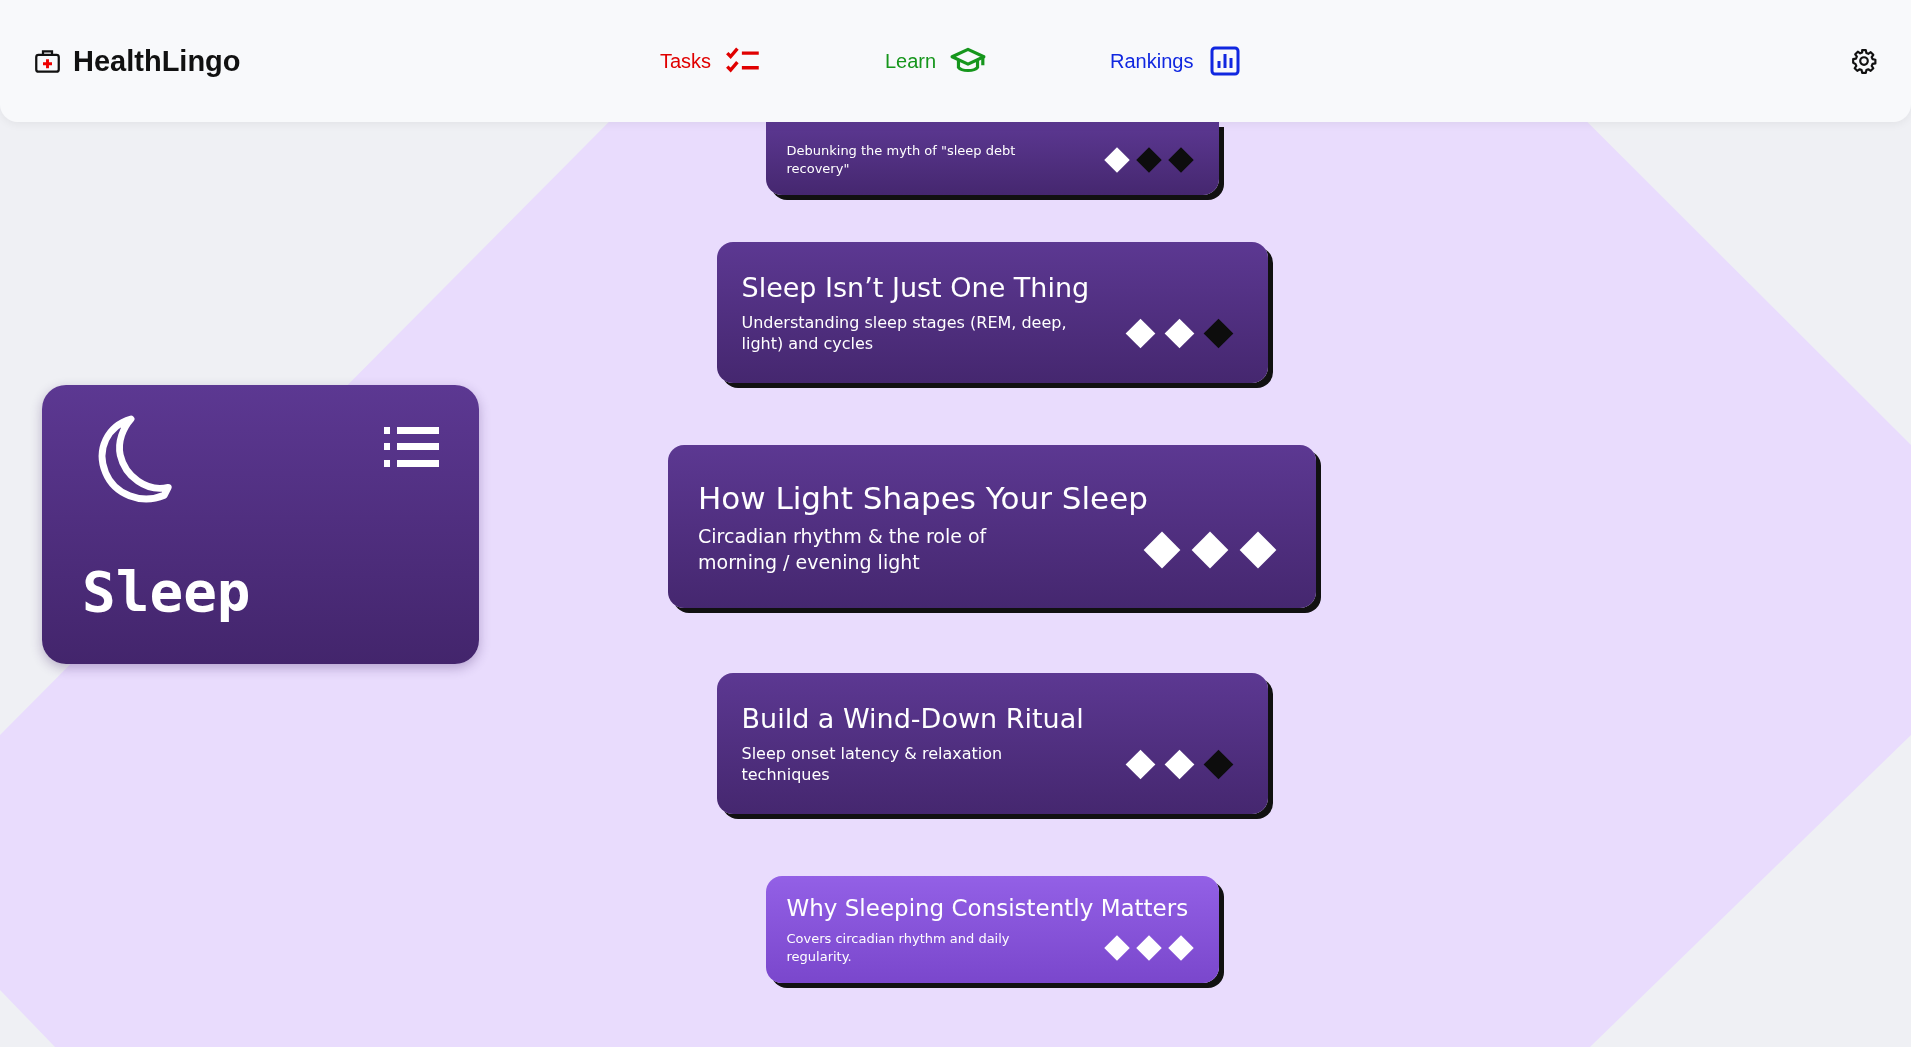 The width and height of the screenshot is (1911, 1047). I want to click on nav-link: Tasks, so click(772, 61).